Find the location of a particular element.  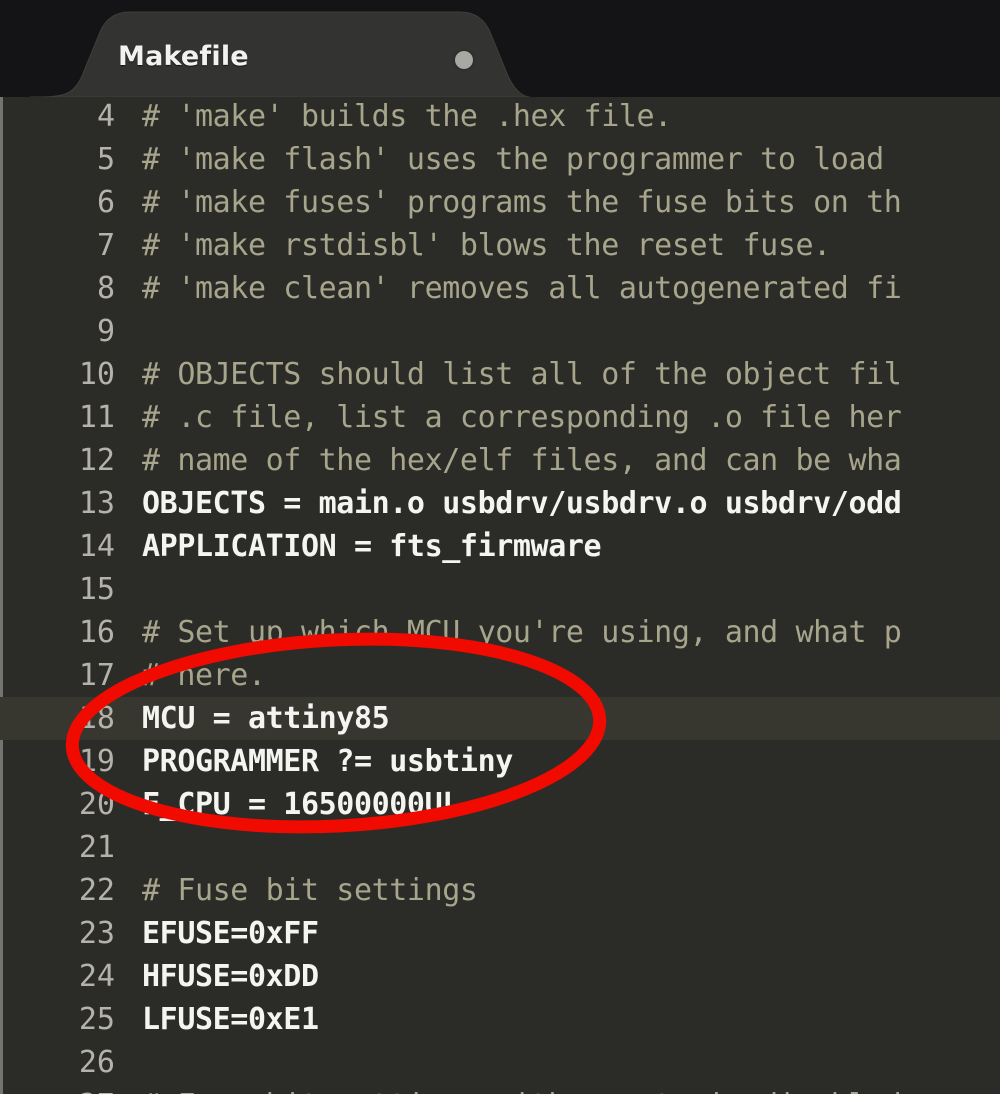

line-text: HFUSE=0xDD is located at coordinates (230, 976).